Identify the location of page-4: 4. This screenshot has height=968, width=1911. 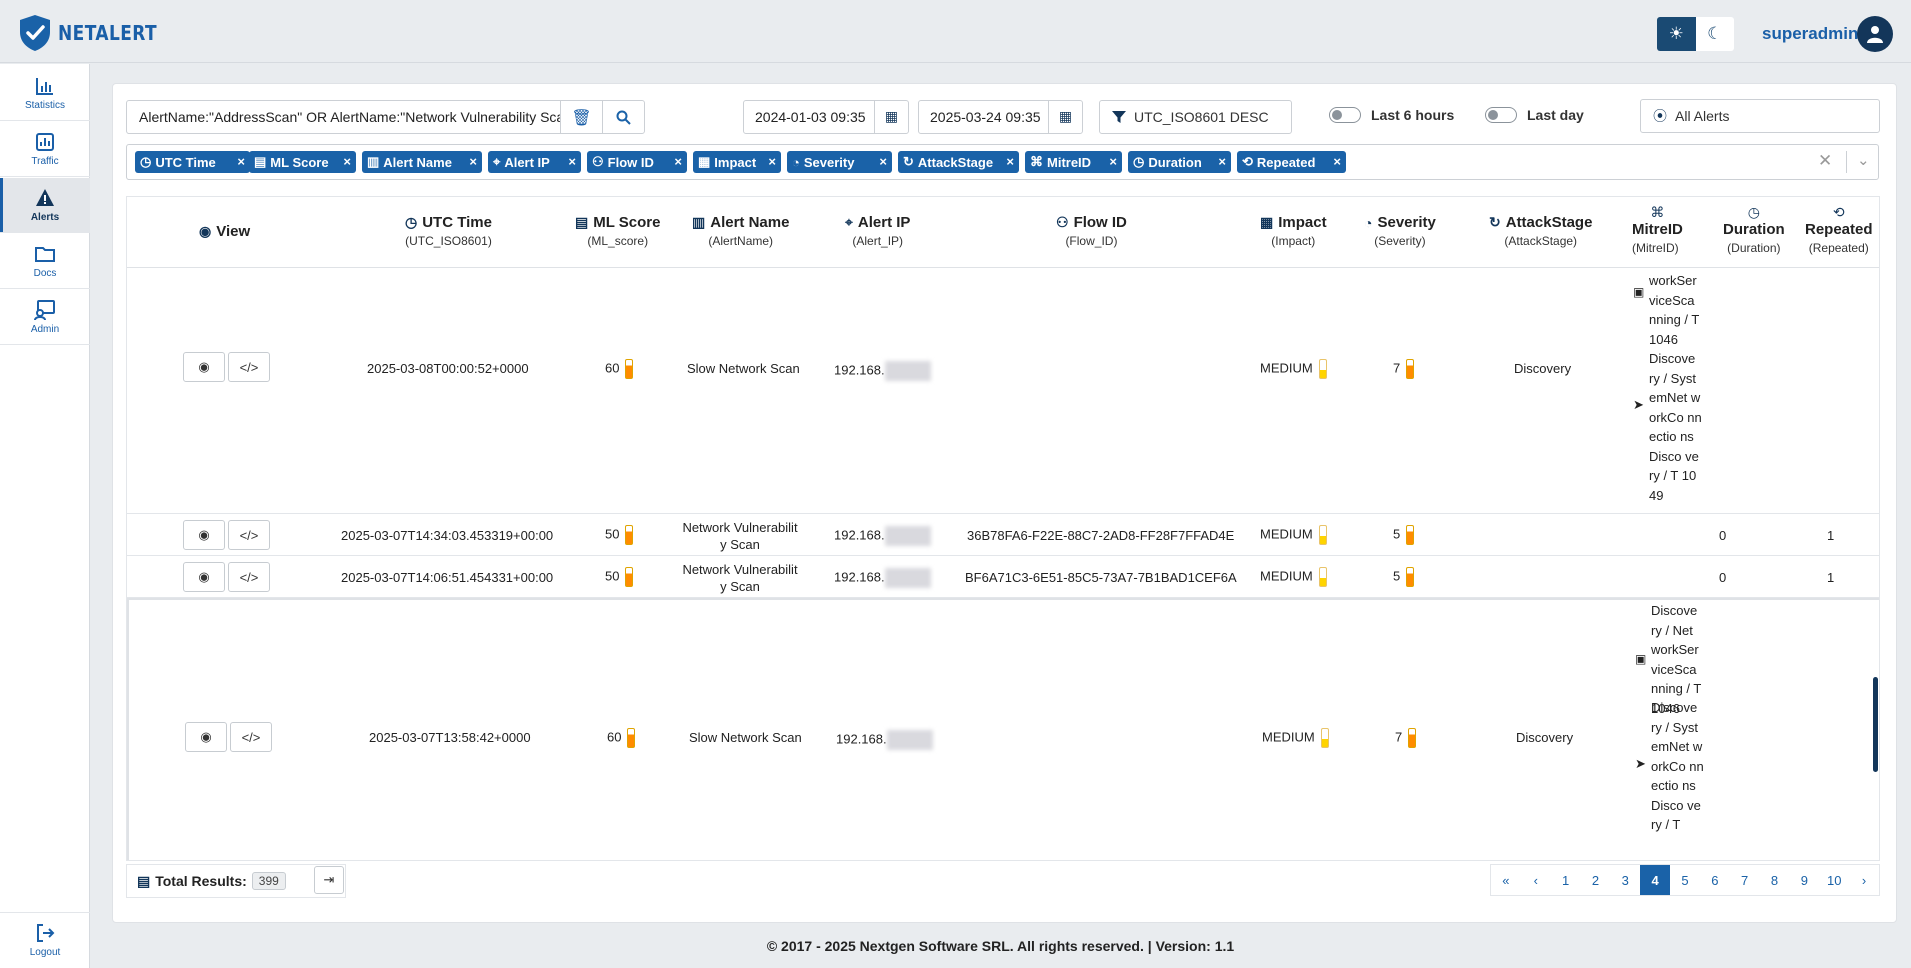
(1655, 880).